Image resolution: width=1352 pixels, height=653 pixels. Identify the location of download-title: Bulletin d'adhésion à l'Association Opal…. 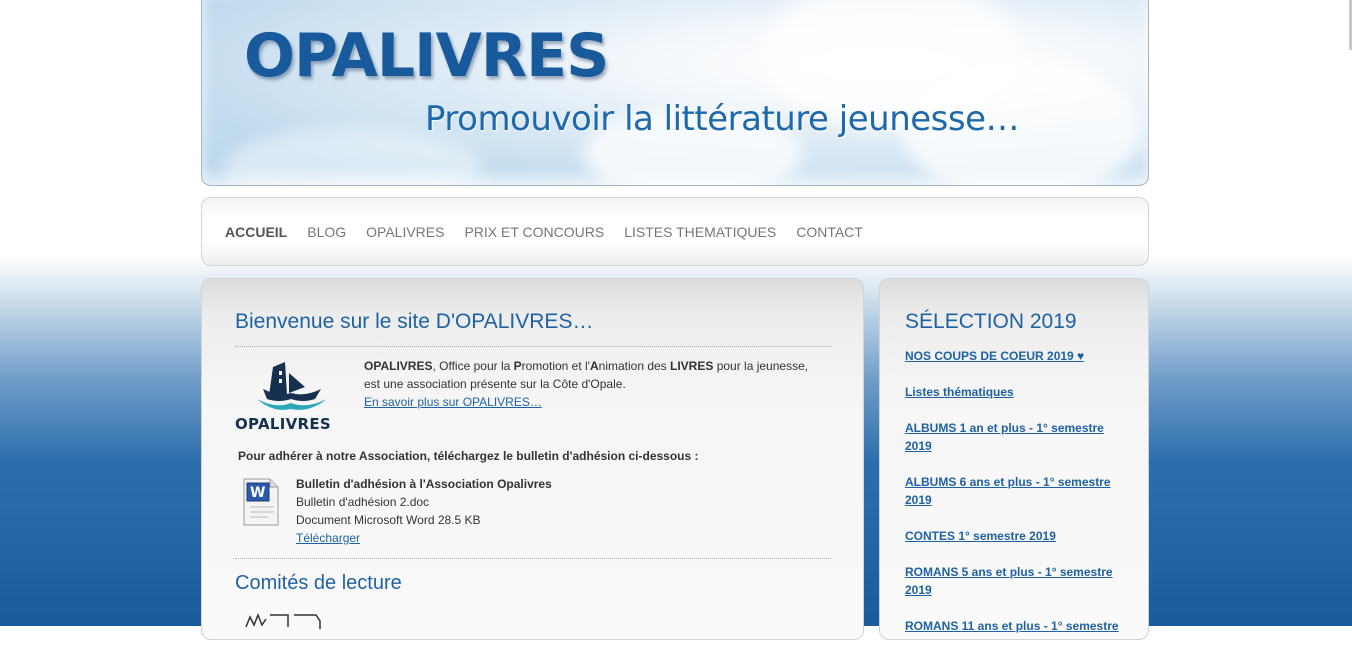
(424, 484).